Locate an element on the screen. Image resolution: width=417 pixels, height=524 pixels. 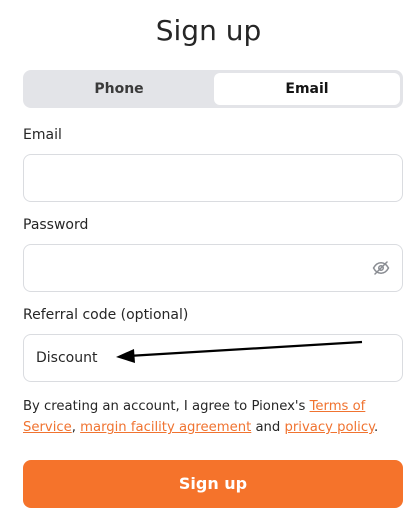
agreement-suffix: . is located at coordinates (376, 427).